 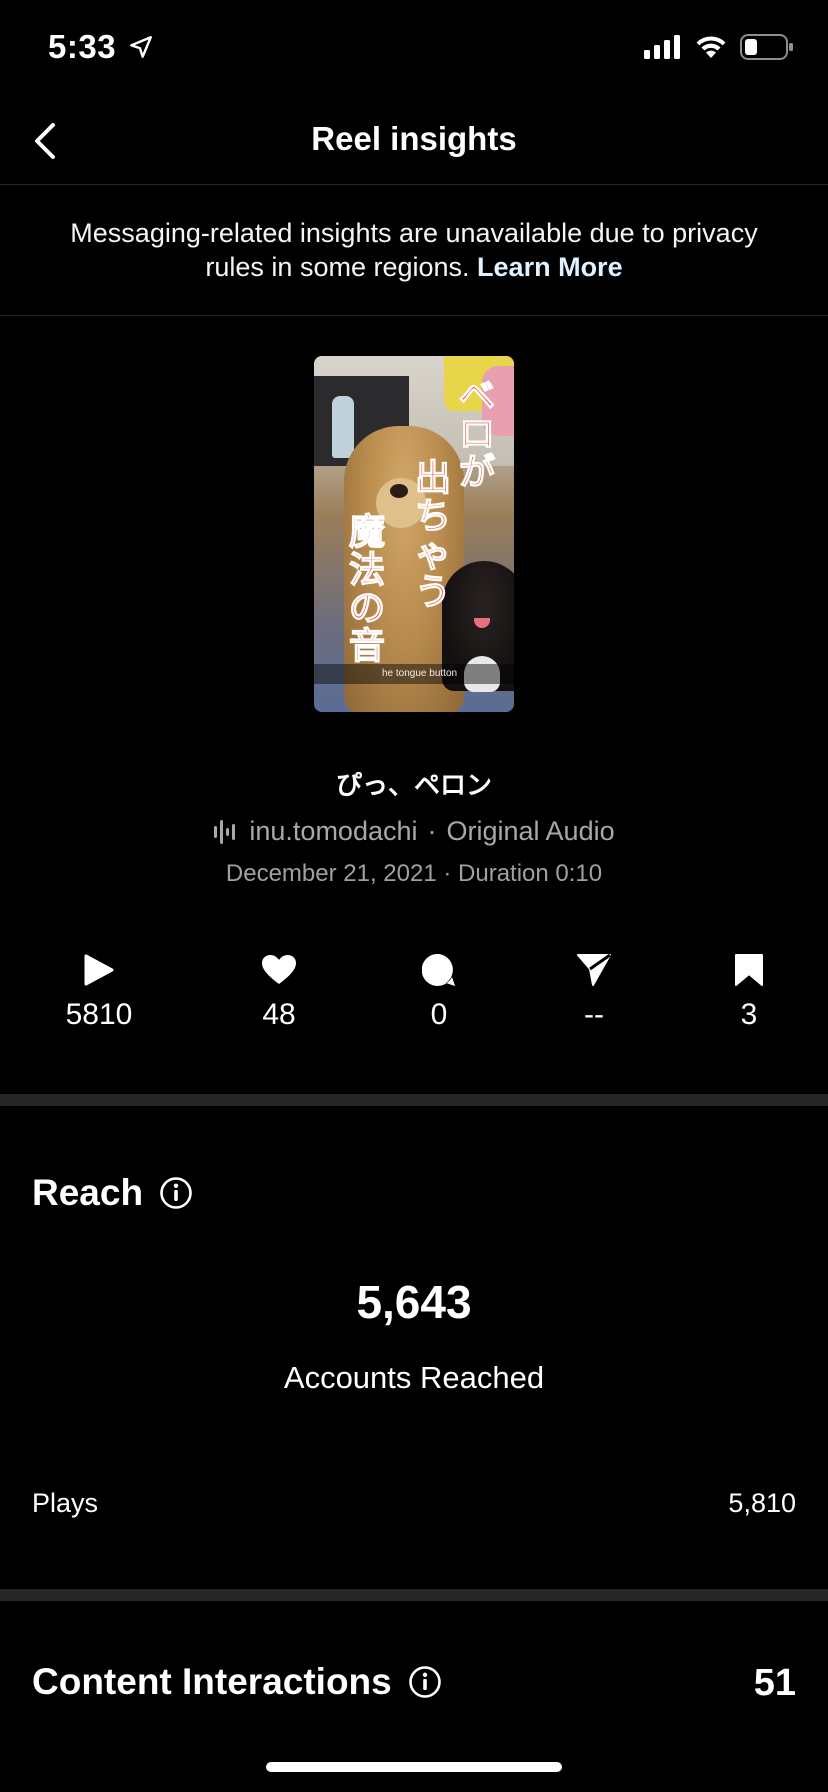 What do you see at coordinates (530, 831) in the screenshot?
I see `audio-label: Original Audio` at bounding box center [530, 831].